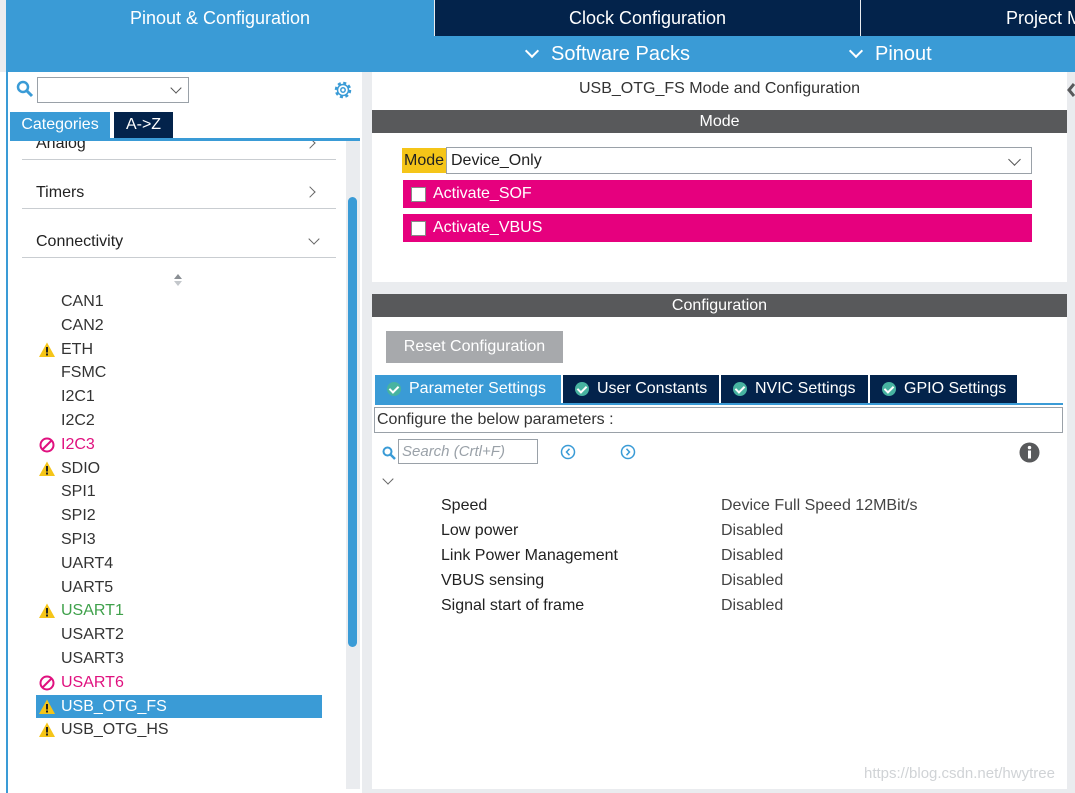 The height and width of the screenshot is (793, 1075). I want to click on blocked-icon, so click(47, 444).